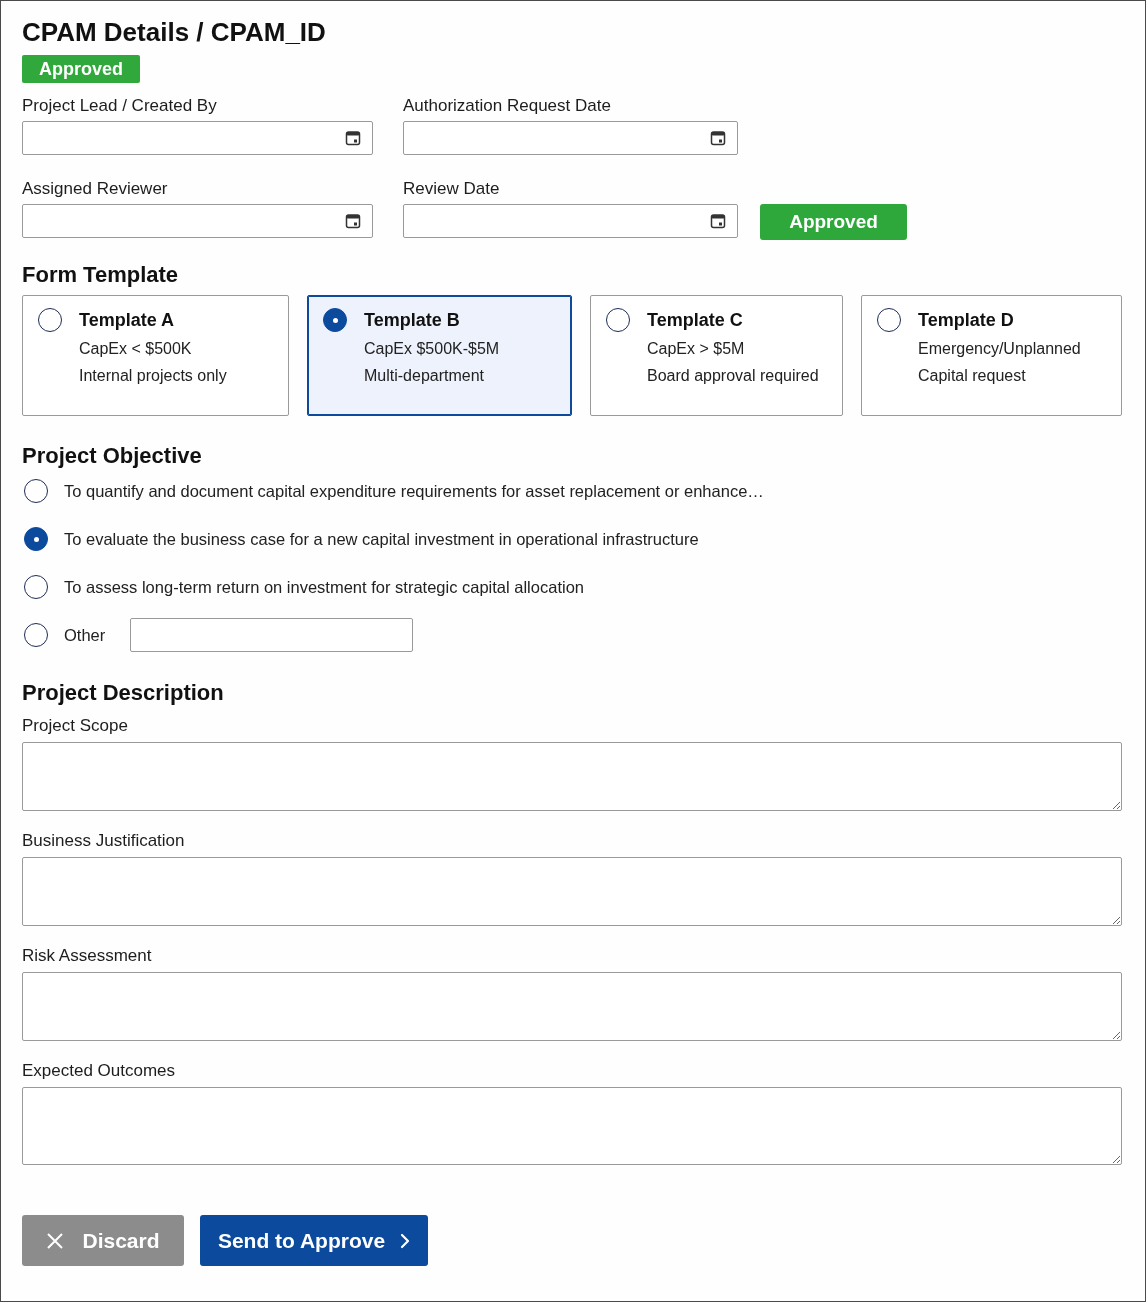 The height and width of the screenshot is (1302, 1146). Describe the element at coordinates (272, 635) in the screenshot. I see `input-field` at that location.